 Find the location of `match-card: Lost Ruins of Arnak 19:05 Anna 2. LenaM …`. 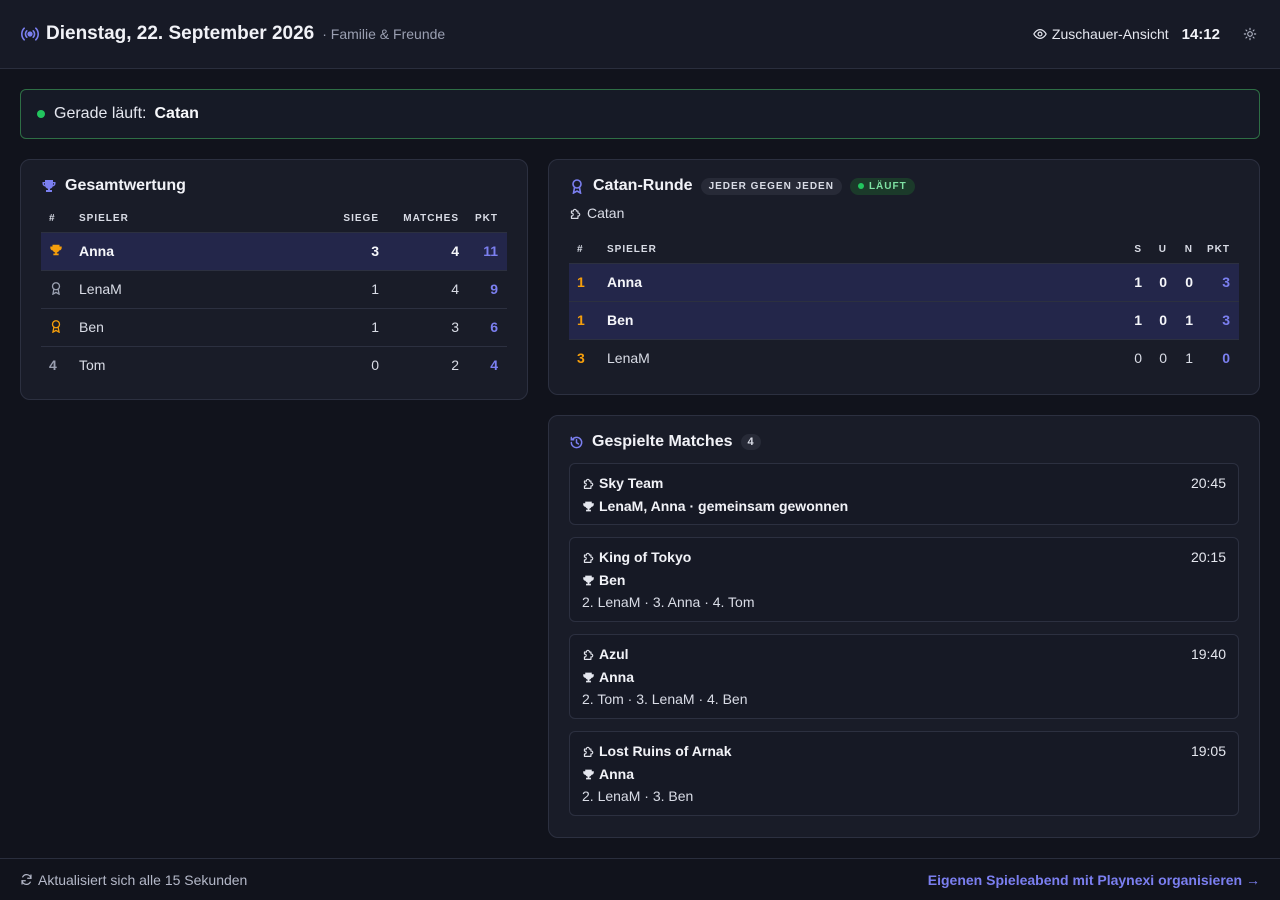

match-card: Lost Ruins of Arnak 19:05 Anna 2. LenaM … is located at coordinates (904, 773).